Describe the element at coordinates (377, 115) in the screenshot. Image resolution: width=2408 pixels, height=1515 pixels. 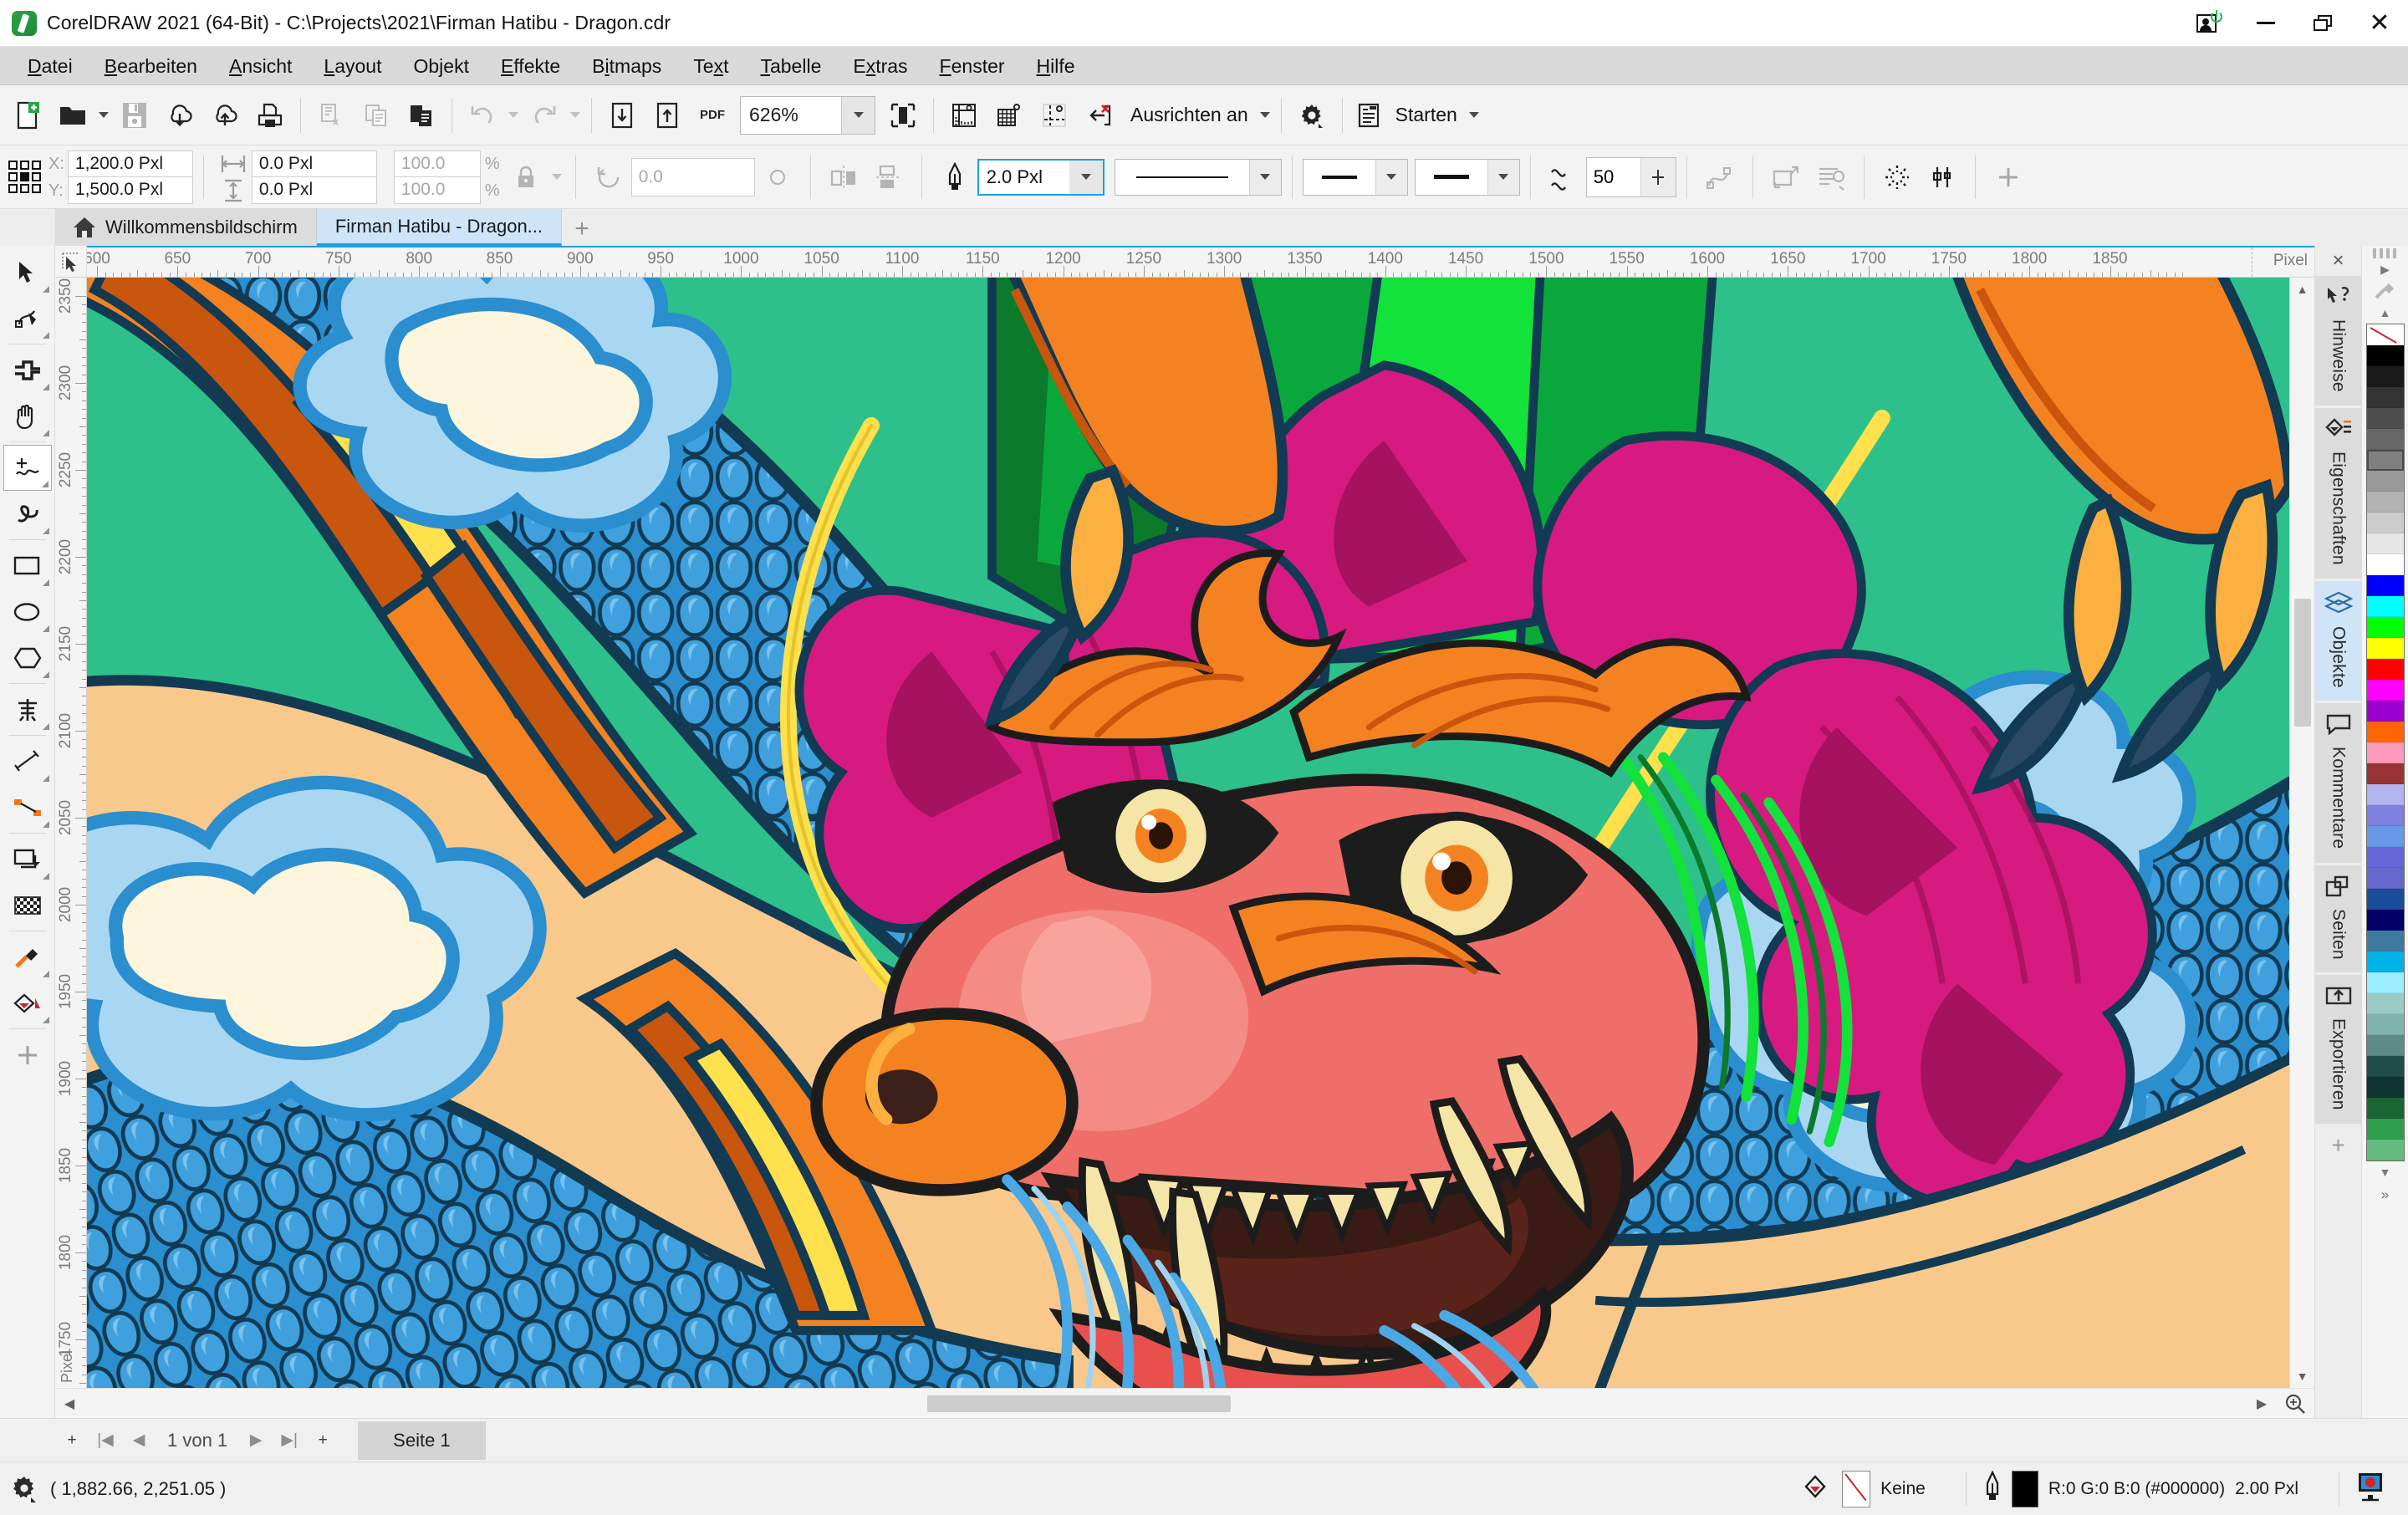
I see `copy-button` at that location.